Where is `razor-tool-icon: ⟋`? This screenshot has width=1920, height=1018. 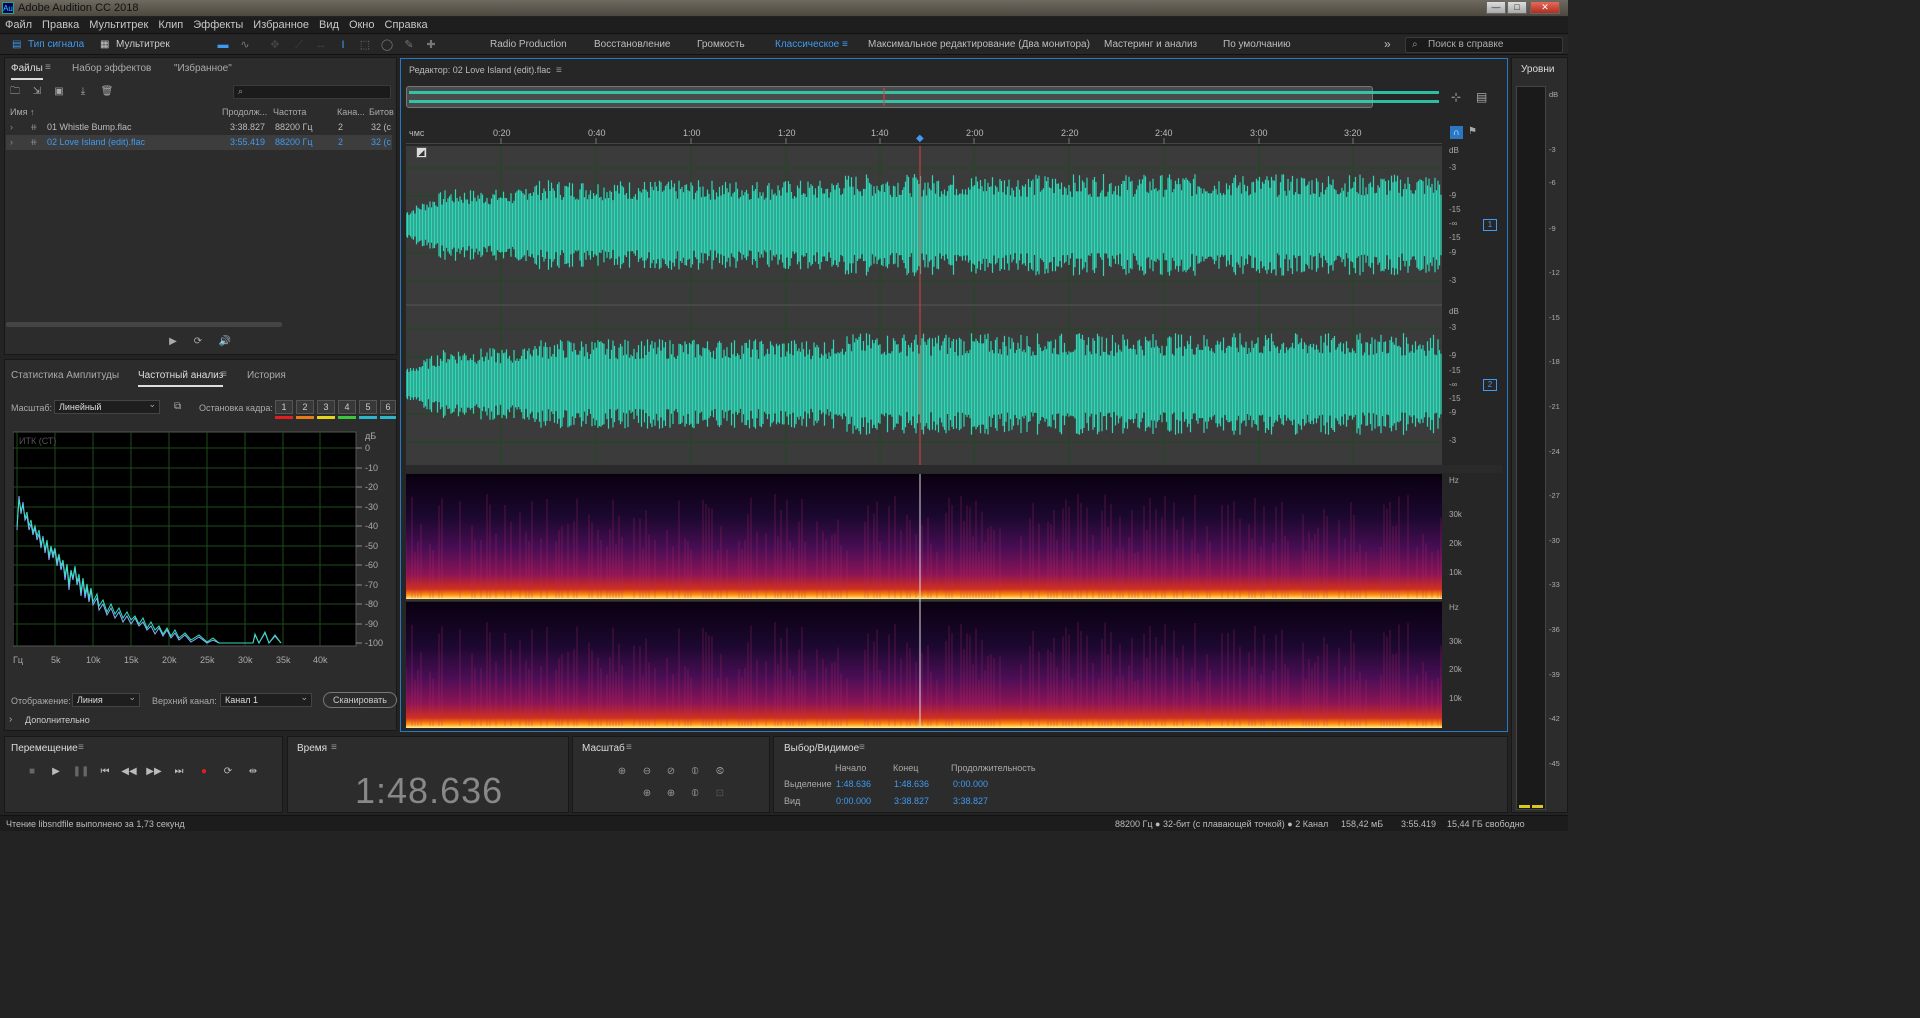 razor-tool-icon: ⟋ is located at coordinates (299, 45).